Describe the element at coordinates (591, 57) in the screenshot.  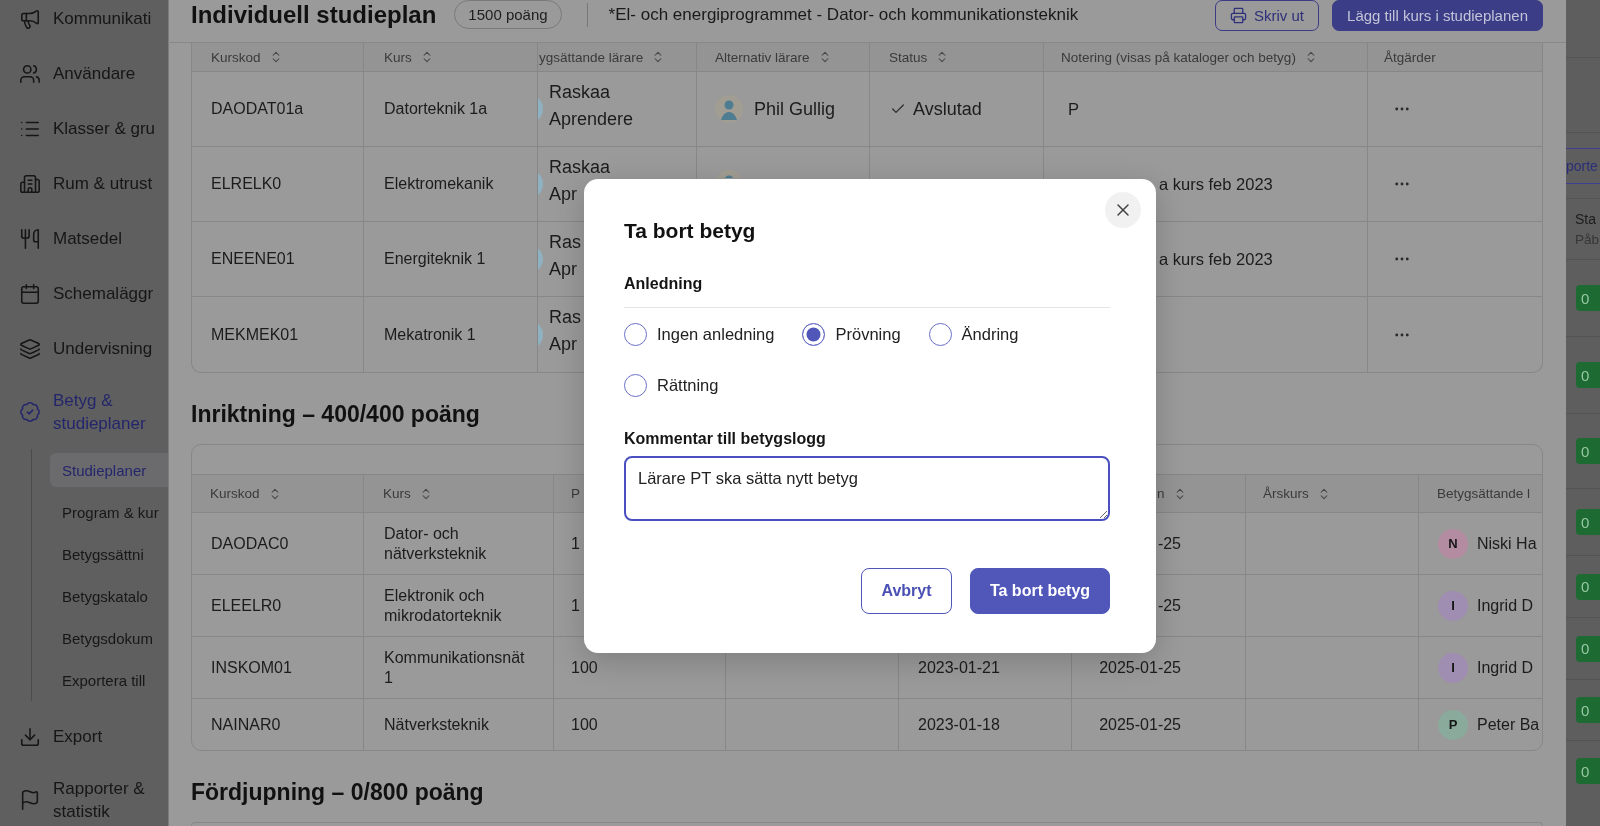
I see `column-header: ygsättande lärare` at that location.